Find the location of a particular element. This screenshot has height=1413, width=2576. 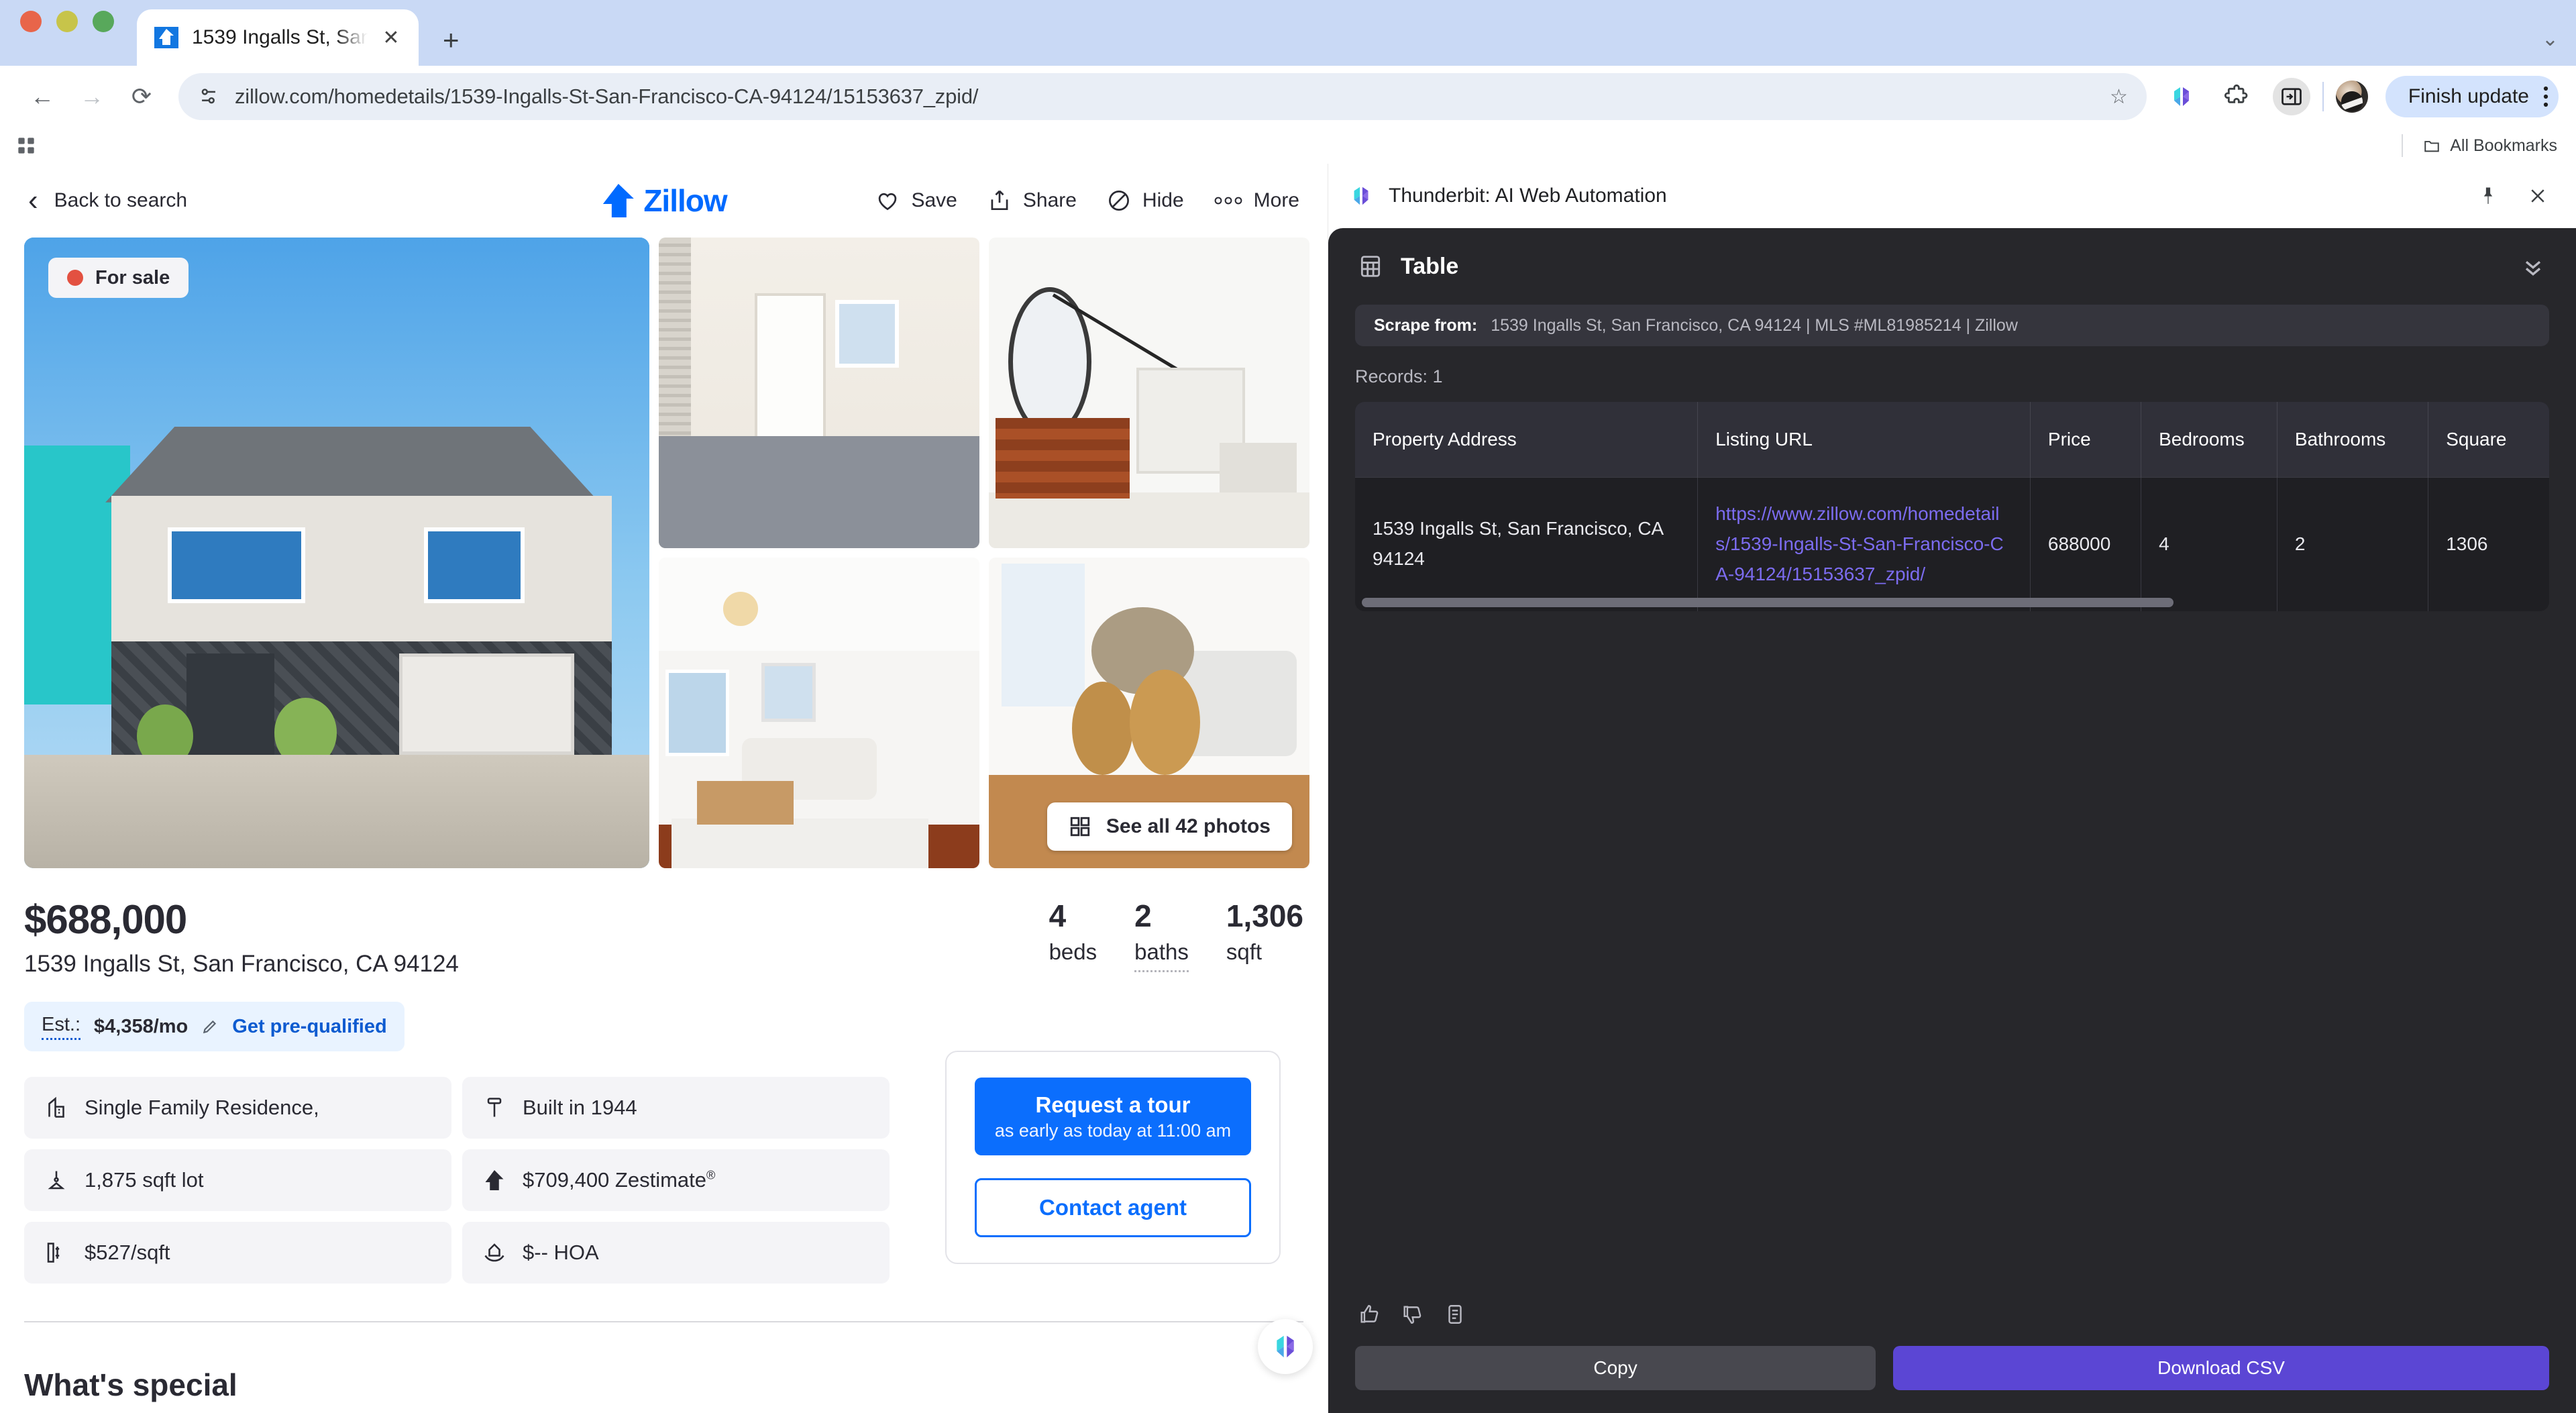

column-bathrooms: Bathrooms is located at coordinates (2353, 439).